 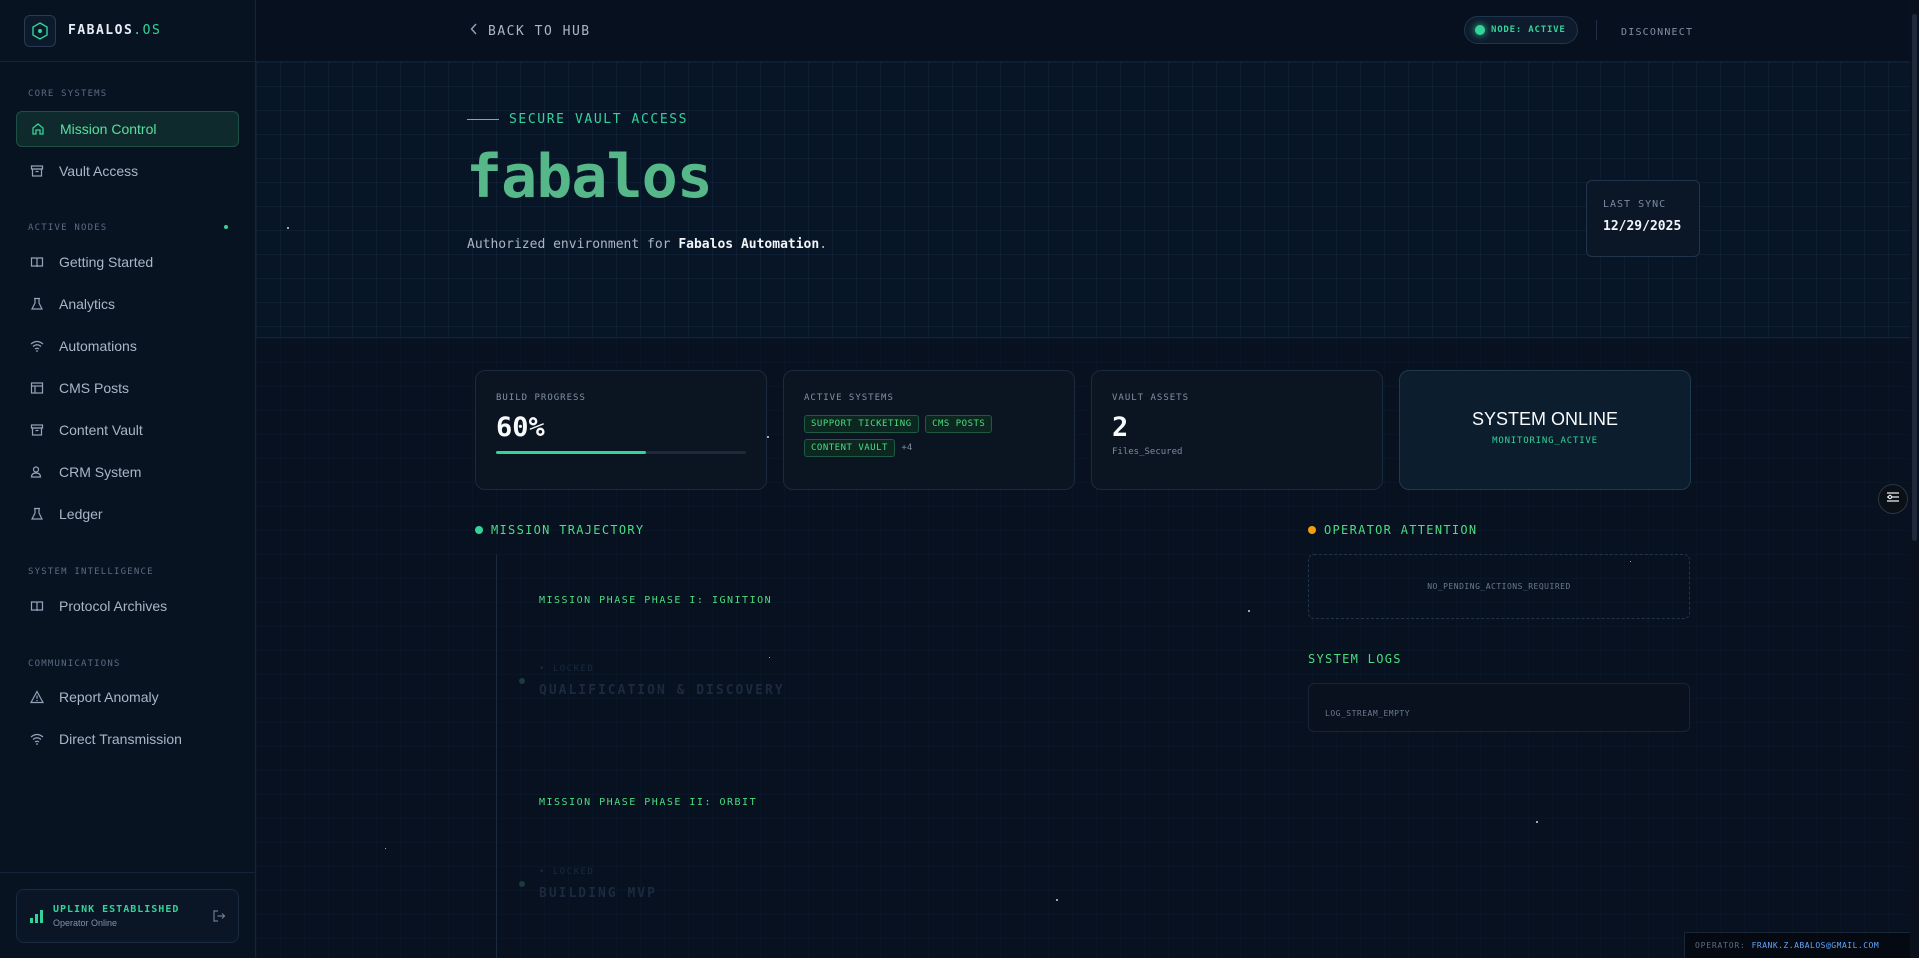 I want to click on sidebar-item-cms-posts: CMS Posts, so click(x=127, y=388).